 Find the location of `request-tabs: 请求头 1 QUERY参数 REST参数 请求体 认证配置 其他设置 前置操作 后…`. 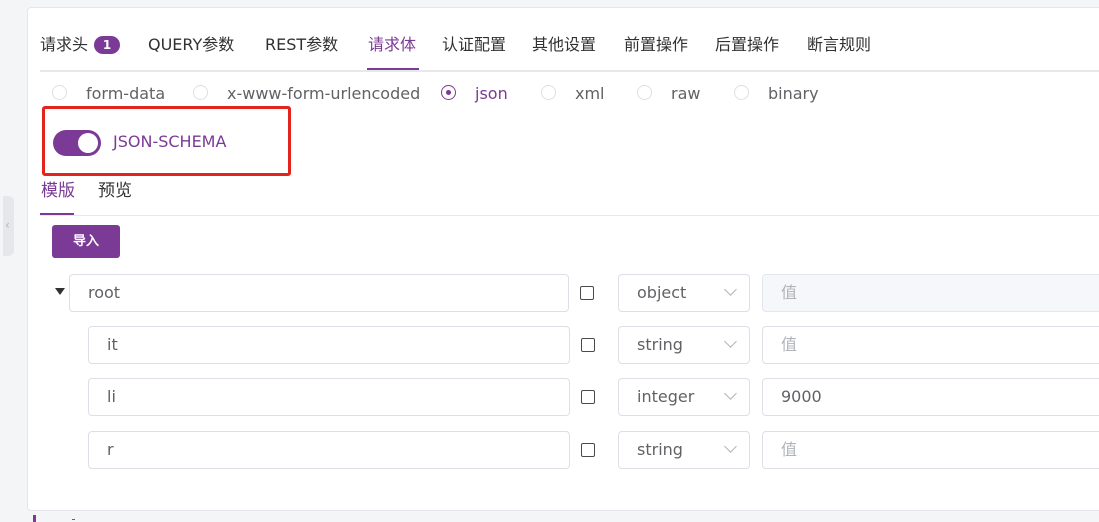

request-tabs: 请求头 1 QUERY参数 REST参数 请求体 认证配置 其他设置 前置操作 后… is located at coordinates (569, 52).